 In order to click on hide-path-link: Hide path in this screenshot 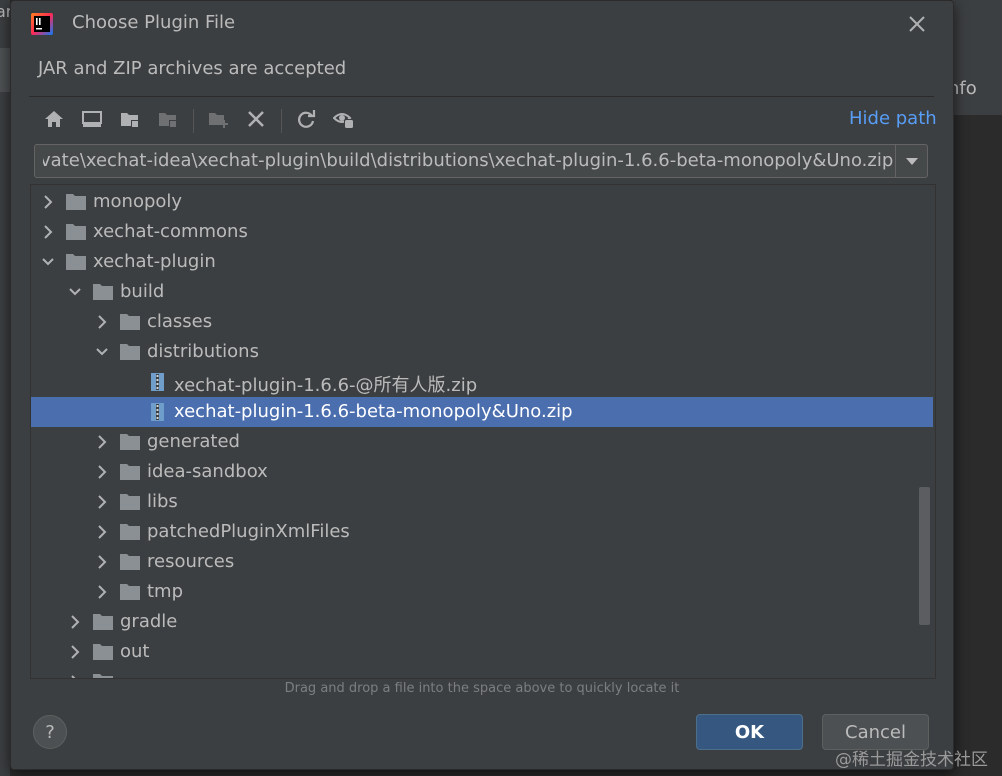, I will do `click(893, 118)`.